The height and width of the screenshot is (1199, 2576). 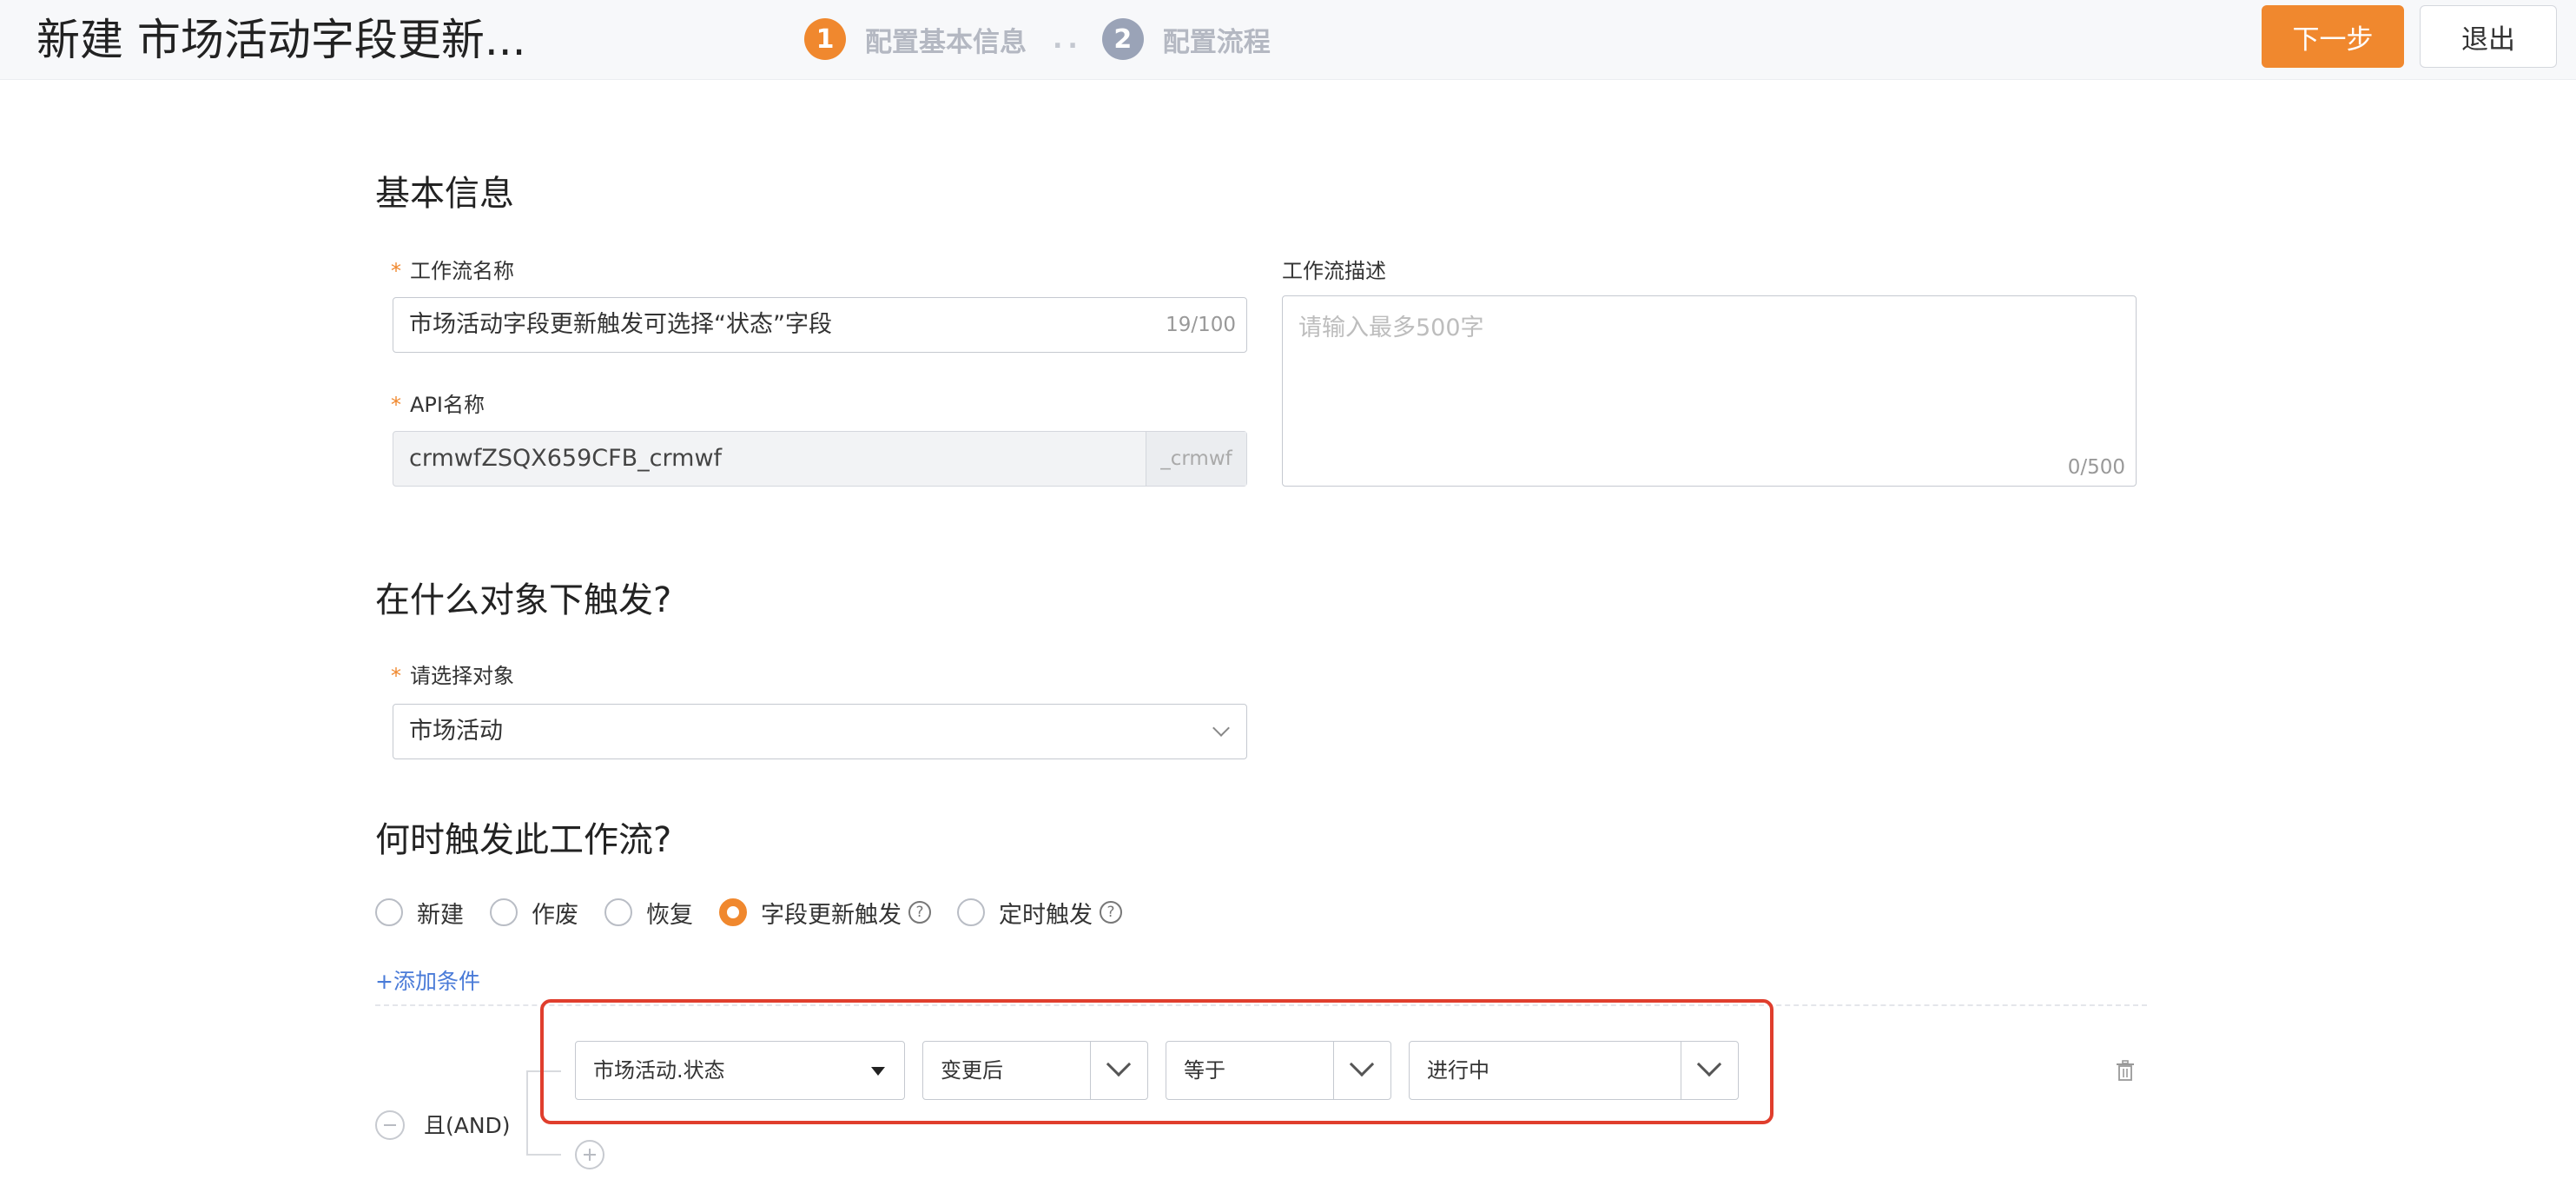 I want to click on condition-value-value: 进行中, so click(x=1458, y=1070).